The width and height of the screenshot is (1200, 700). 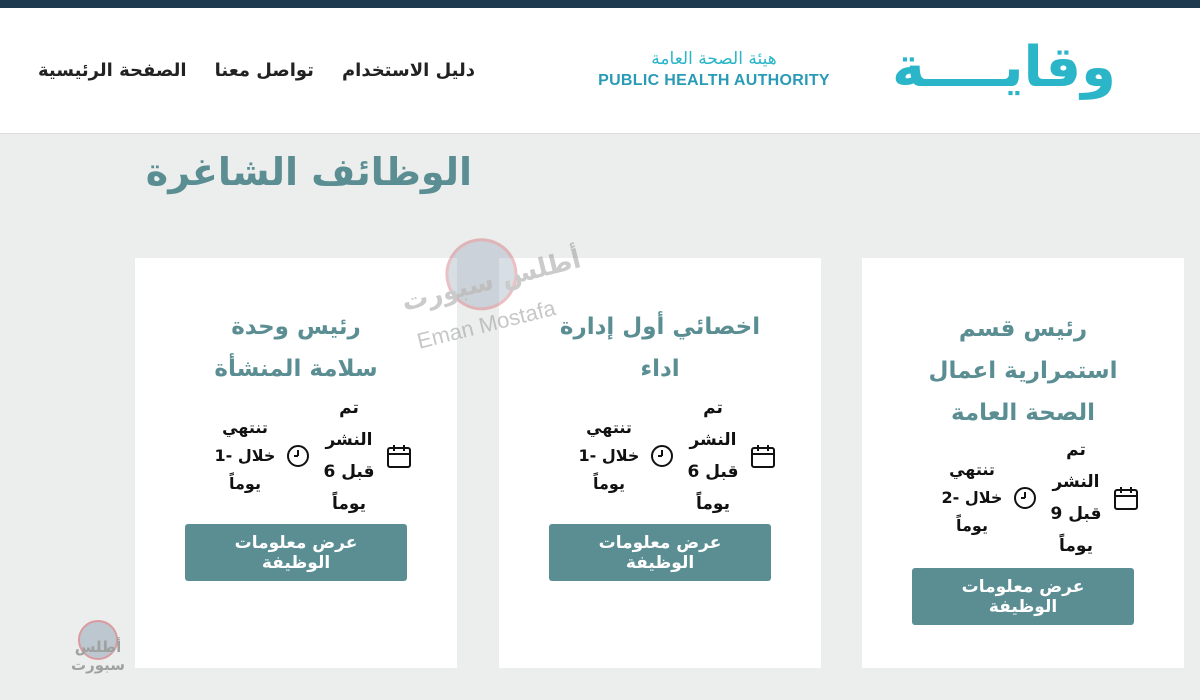 I want to click on logo-wordmark: وقايــــة, so click(x=986, y=68).